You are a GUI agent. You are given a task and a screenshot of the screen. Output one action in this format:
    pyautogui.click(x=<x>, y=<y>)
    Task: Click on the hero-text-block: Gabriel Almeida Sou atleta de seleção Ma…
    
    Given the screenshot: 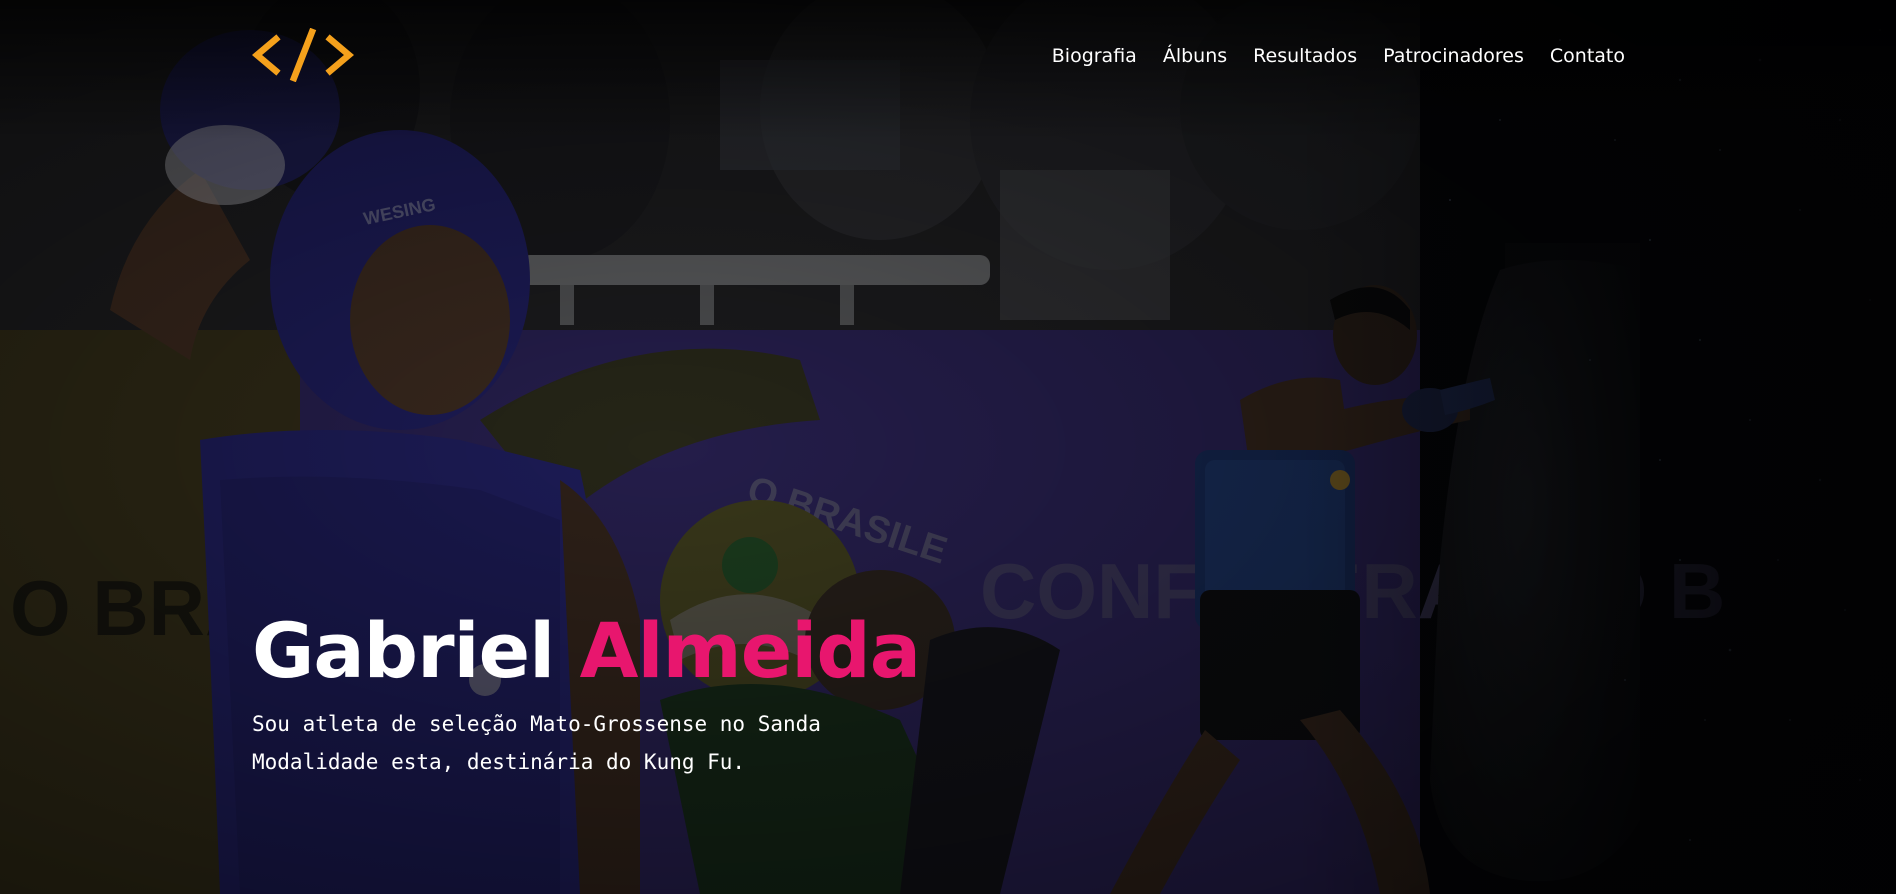 What is the action you would take?
    pyautogui.click(x=702, y=692)
    